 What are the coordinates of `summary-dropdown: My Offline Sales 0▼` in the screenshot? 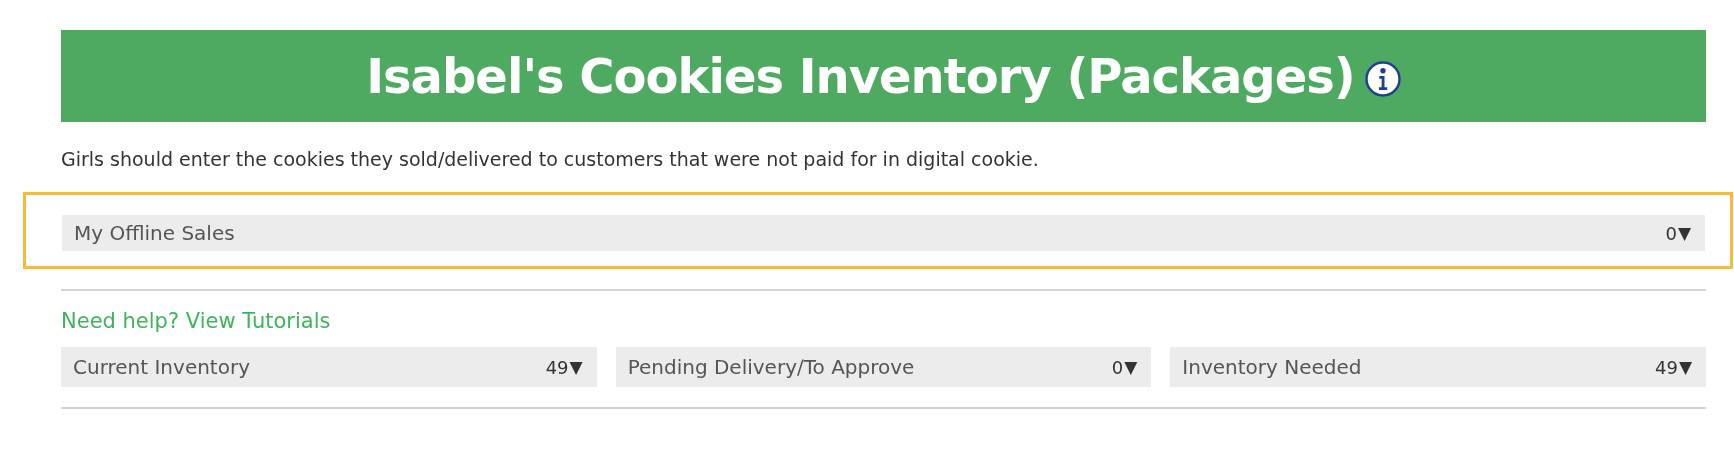 It's located at (883, 233).